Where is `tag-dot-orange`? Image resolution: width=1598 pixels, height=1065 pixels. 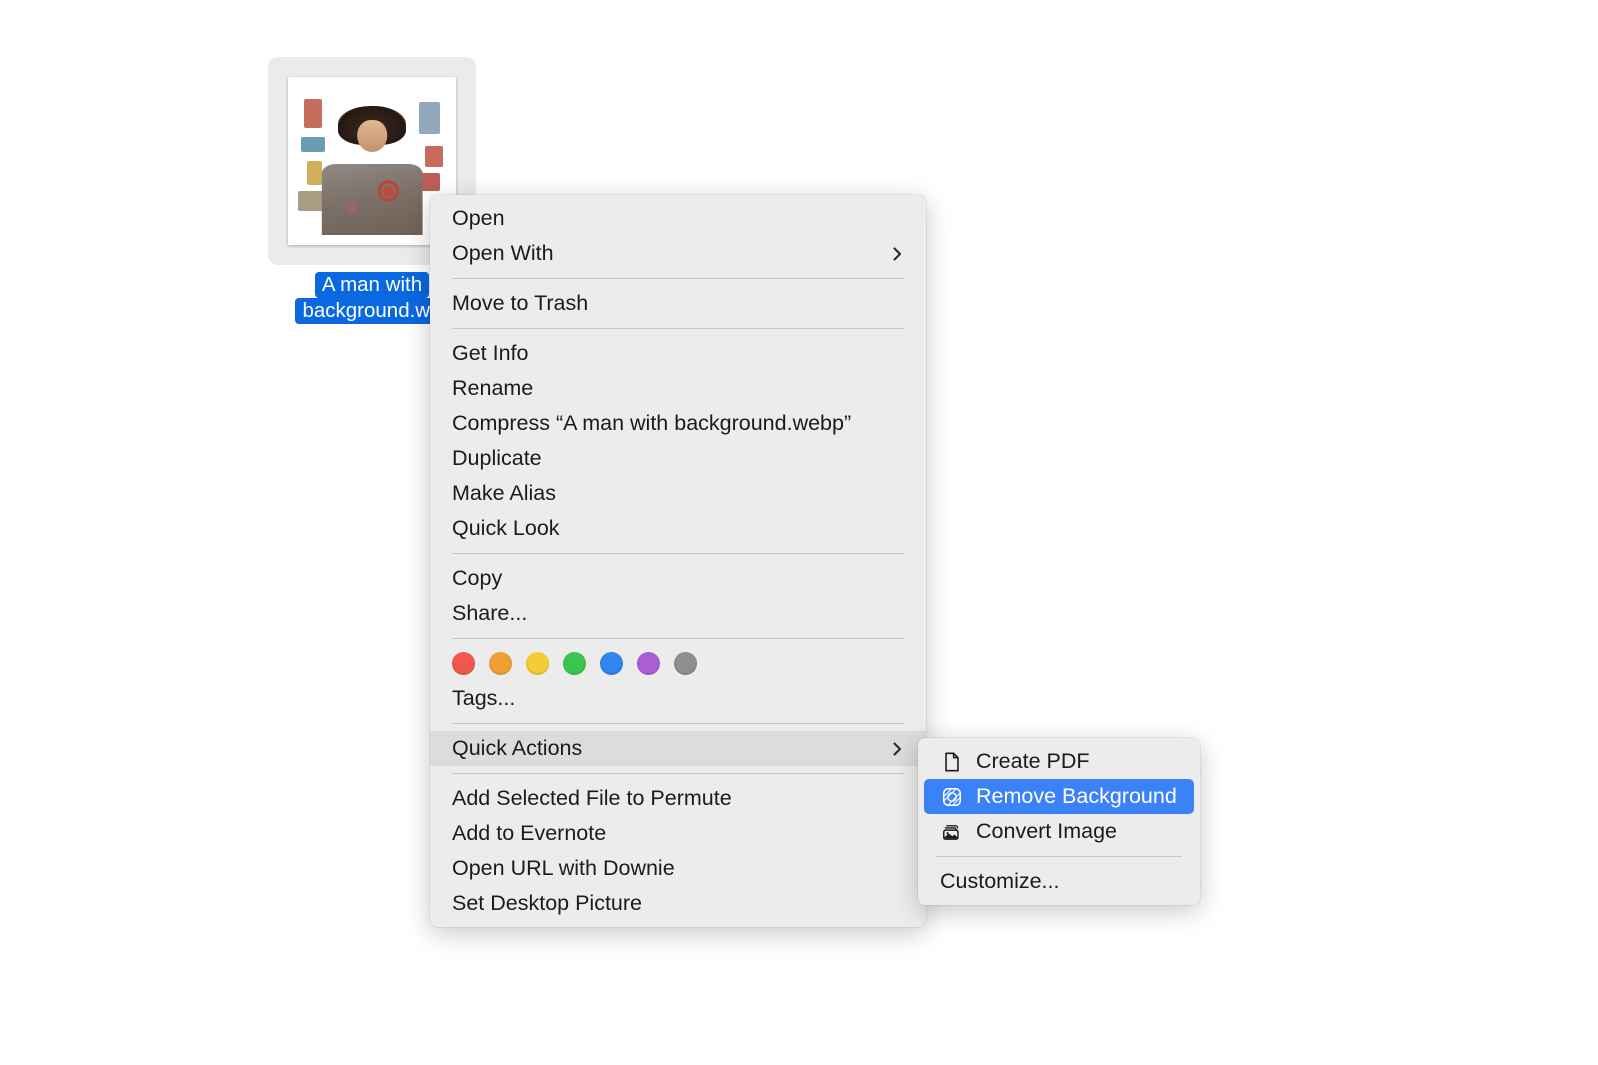 tag-dot-orange is located at coordinates (500, 663).